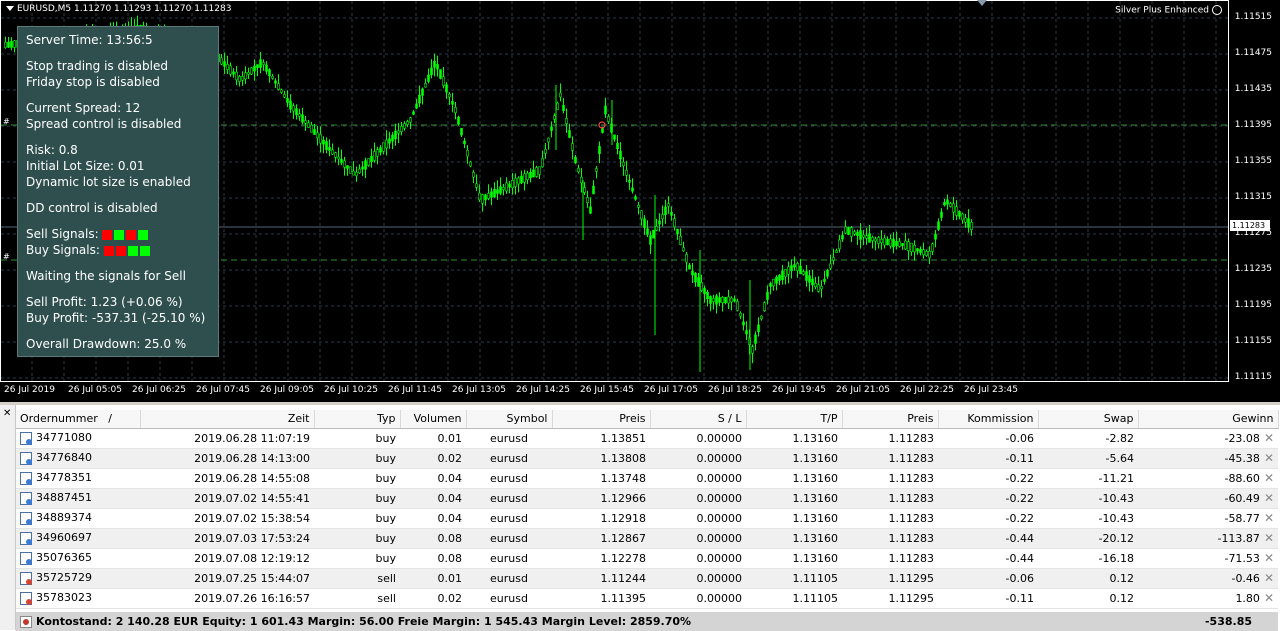 The image size is (1280, 631). What do you see at coordinates (78, 458) in the screenshot?
I see `order-number: 34776840` at bounding box center [78, 458].